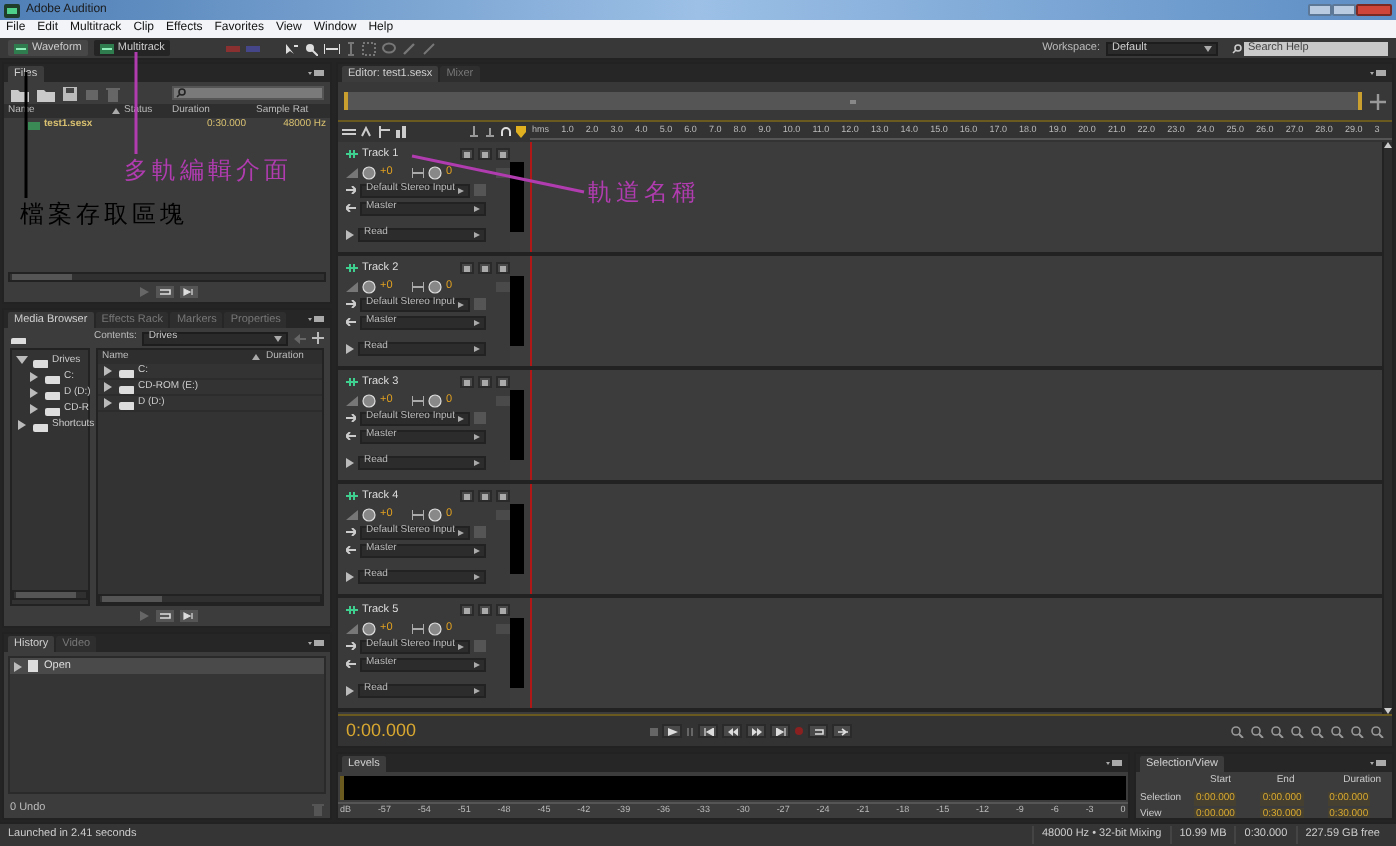  What do you see at coordinates (517, 539) in the screenshot?
I see `level-meter` at bounding box center [517, 539].